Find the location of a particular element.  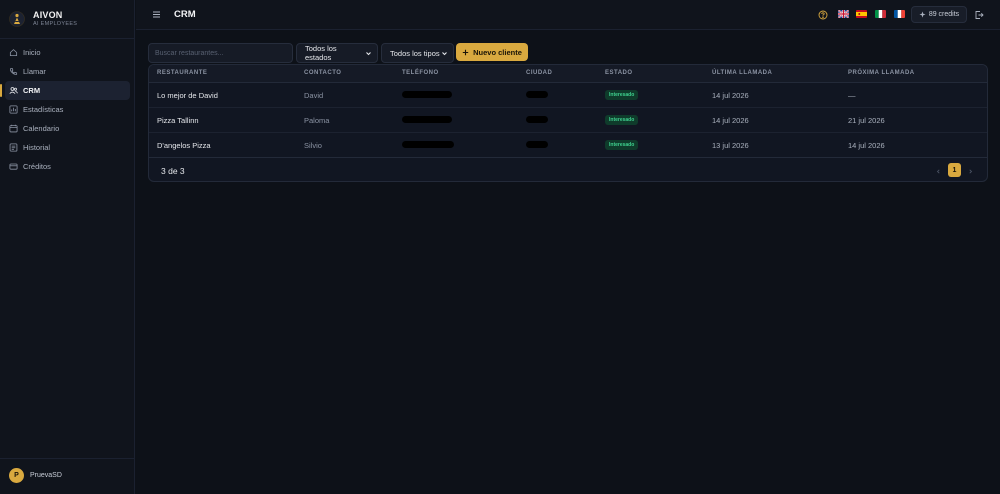

help-icon is located at coordinates (823, 15).